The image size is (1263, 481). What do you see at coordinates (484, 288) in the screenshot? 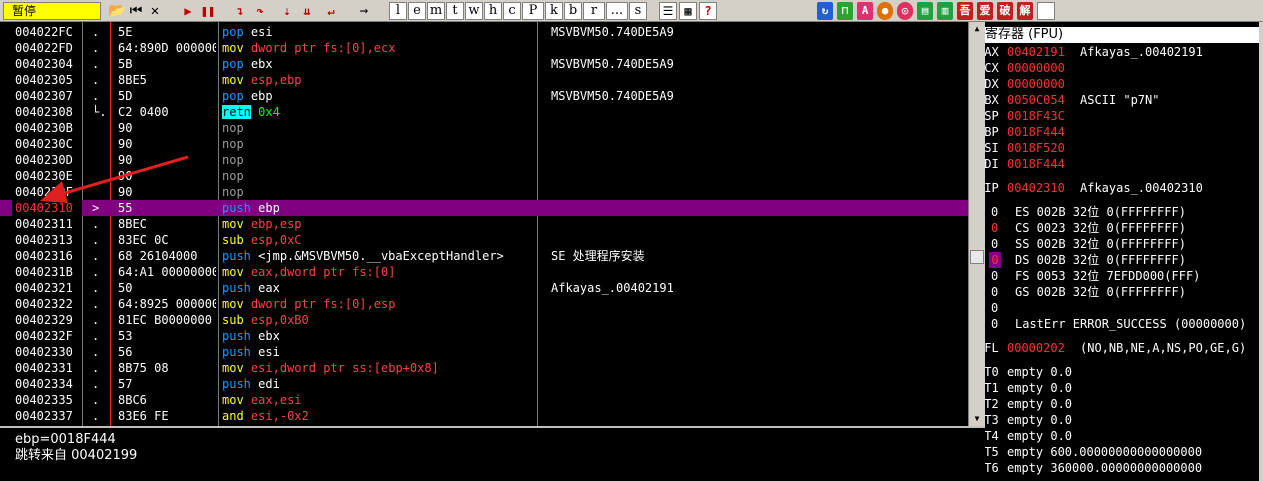
I see `disasm-row: 00402321. 50 push eax Afkayas_.00402191` at bounding box center [484, 288].